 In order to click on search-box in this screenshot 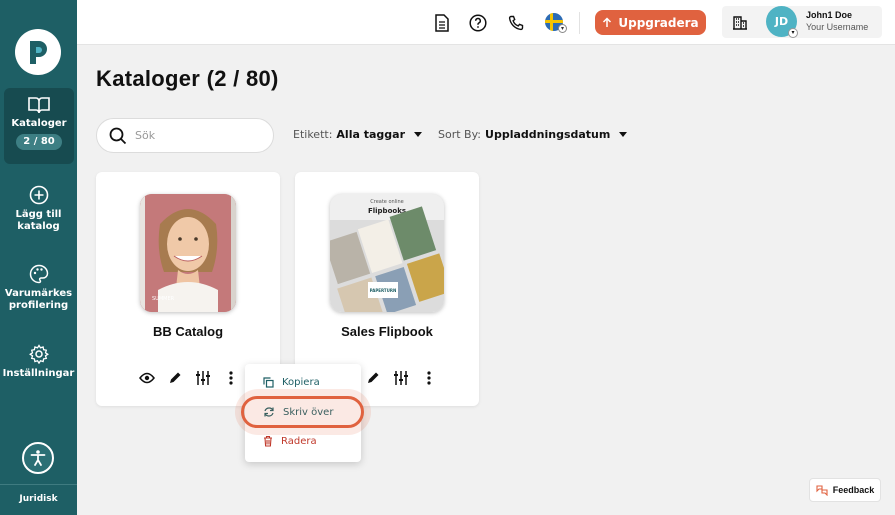, I will do `click(185, 135)`.